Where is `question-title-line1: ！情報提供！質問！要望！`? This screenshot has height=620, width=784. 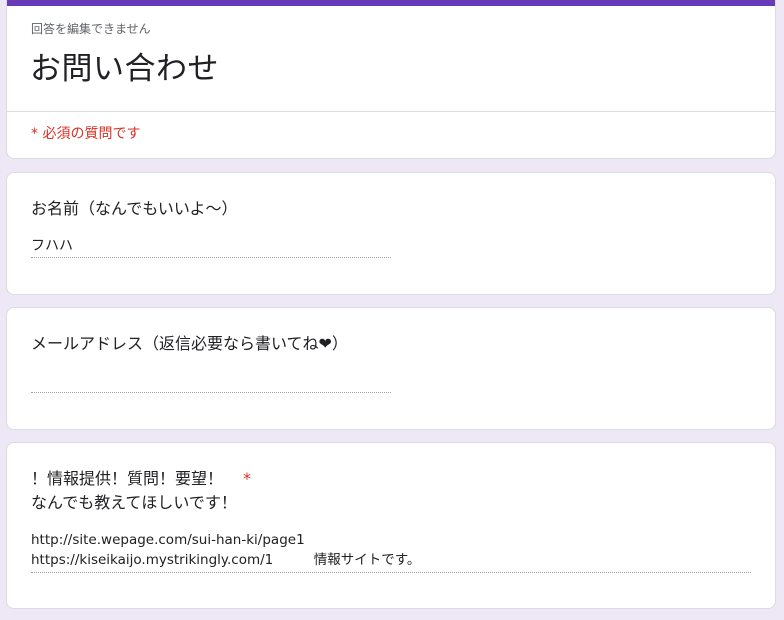 question-title-line1: ！情報提供！質問！要望！ is located at coordinates (127, 478).